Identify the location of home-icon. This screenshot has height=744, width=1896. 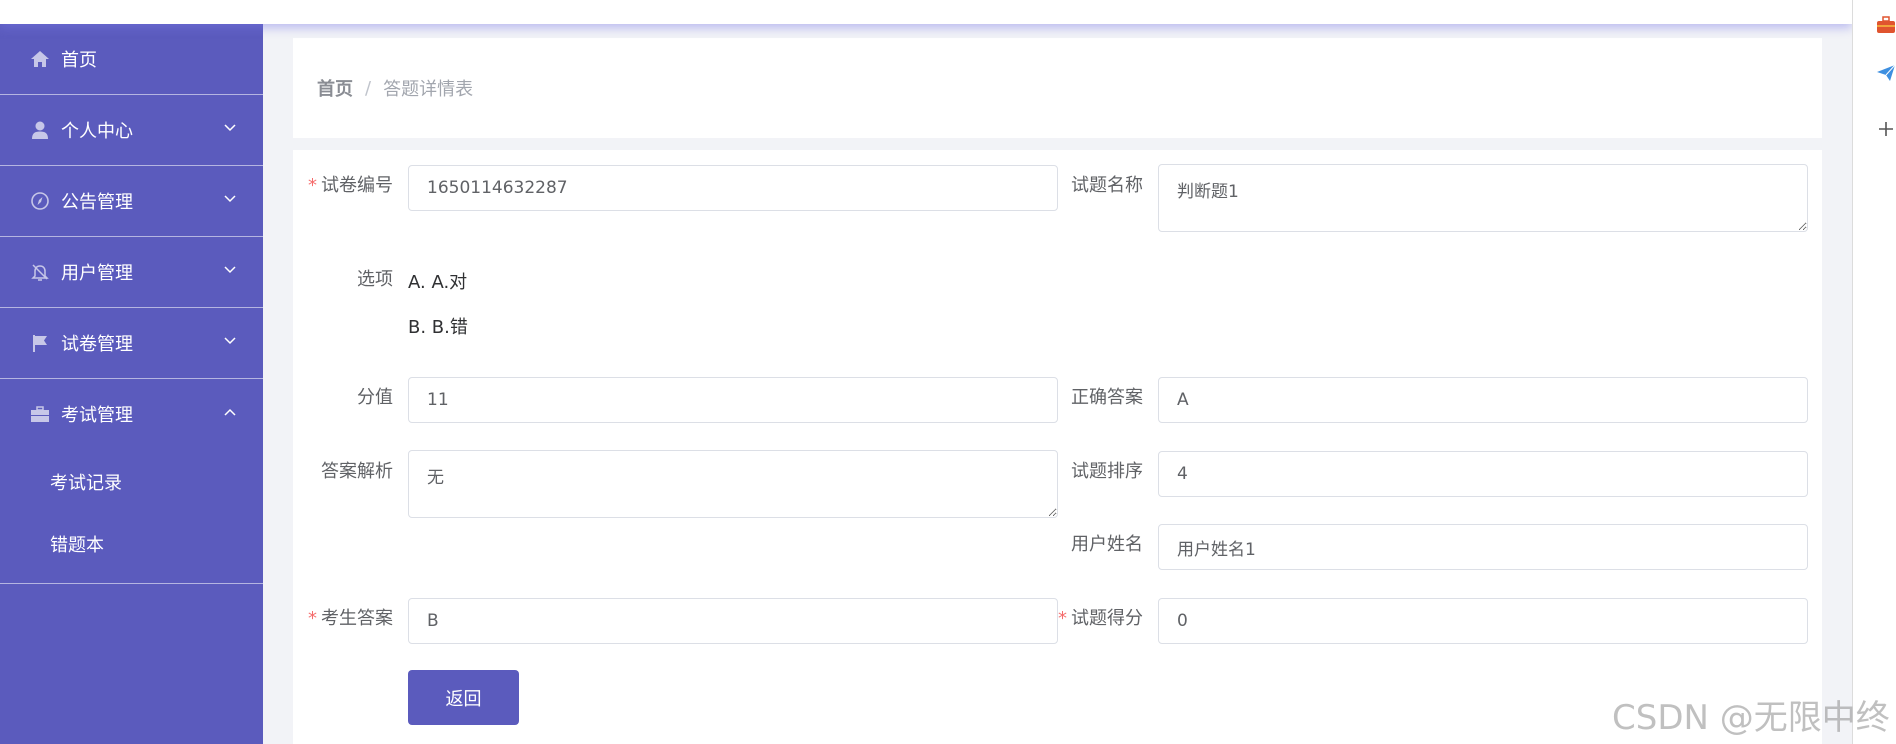
(40, 59).